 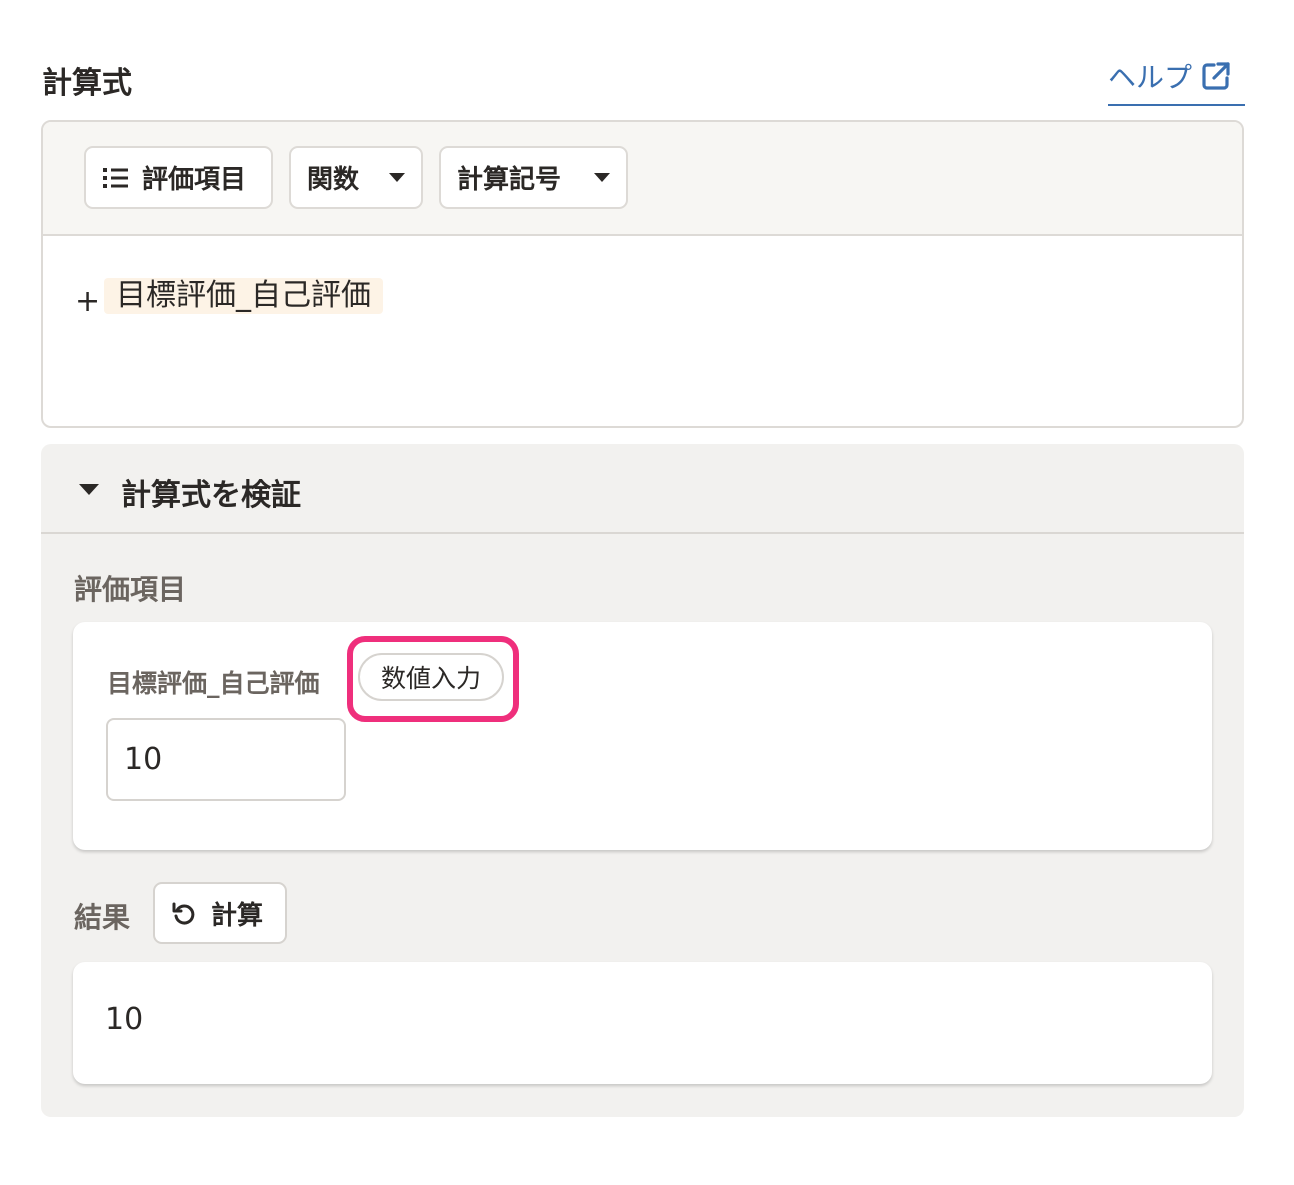 What do you see at coordinates (194, 180) in the screenshot?
I see `insert-item-label: 評価項目` at bounding box center [194, 180].